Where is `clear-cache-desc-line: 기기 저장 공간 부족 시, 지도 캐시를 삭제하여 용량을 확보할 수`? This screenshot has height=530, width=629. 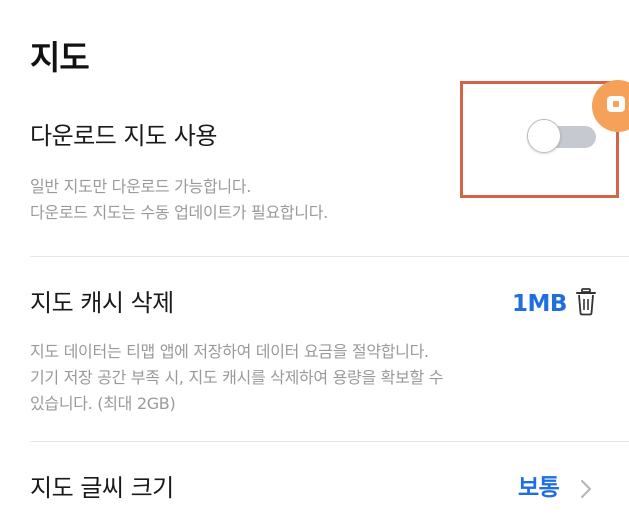 clear-cache-desc-line: 기기 저장 공간 부족 시, 지도 캐시를 삭제하여 용량을 확보할 수 is located at coordinates (237, 377).